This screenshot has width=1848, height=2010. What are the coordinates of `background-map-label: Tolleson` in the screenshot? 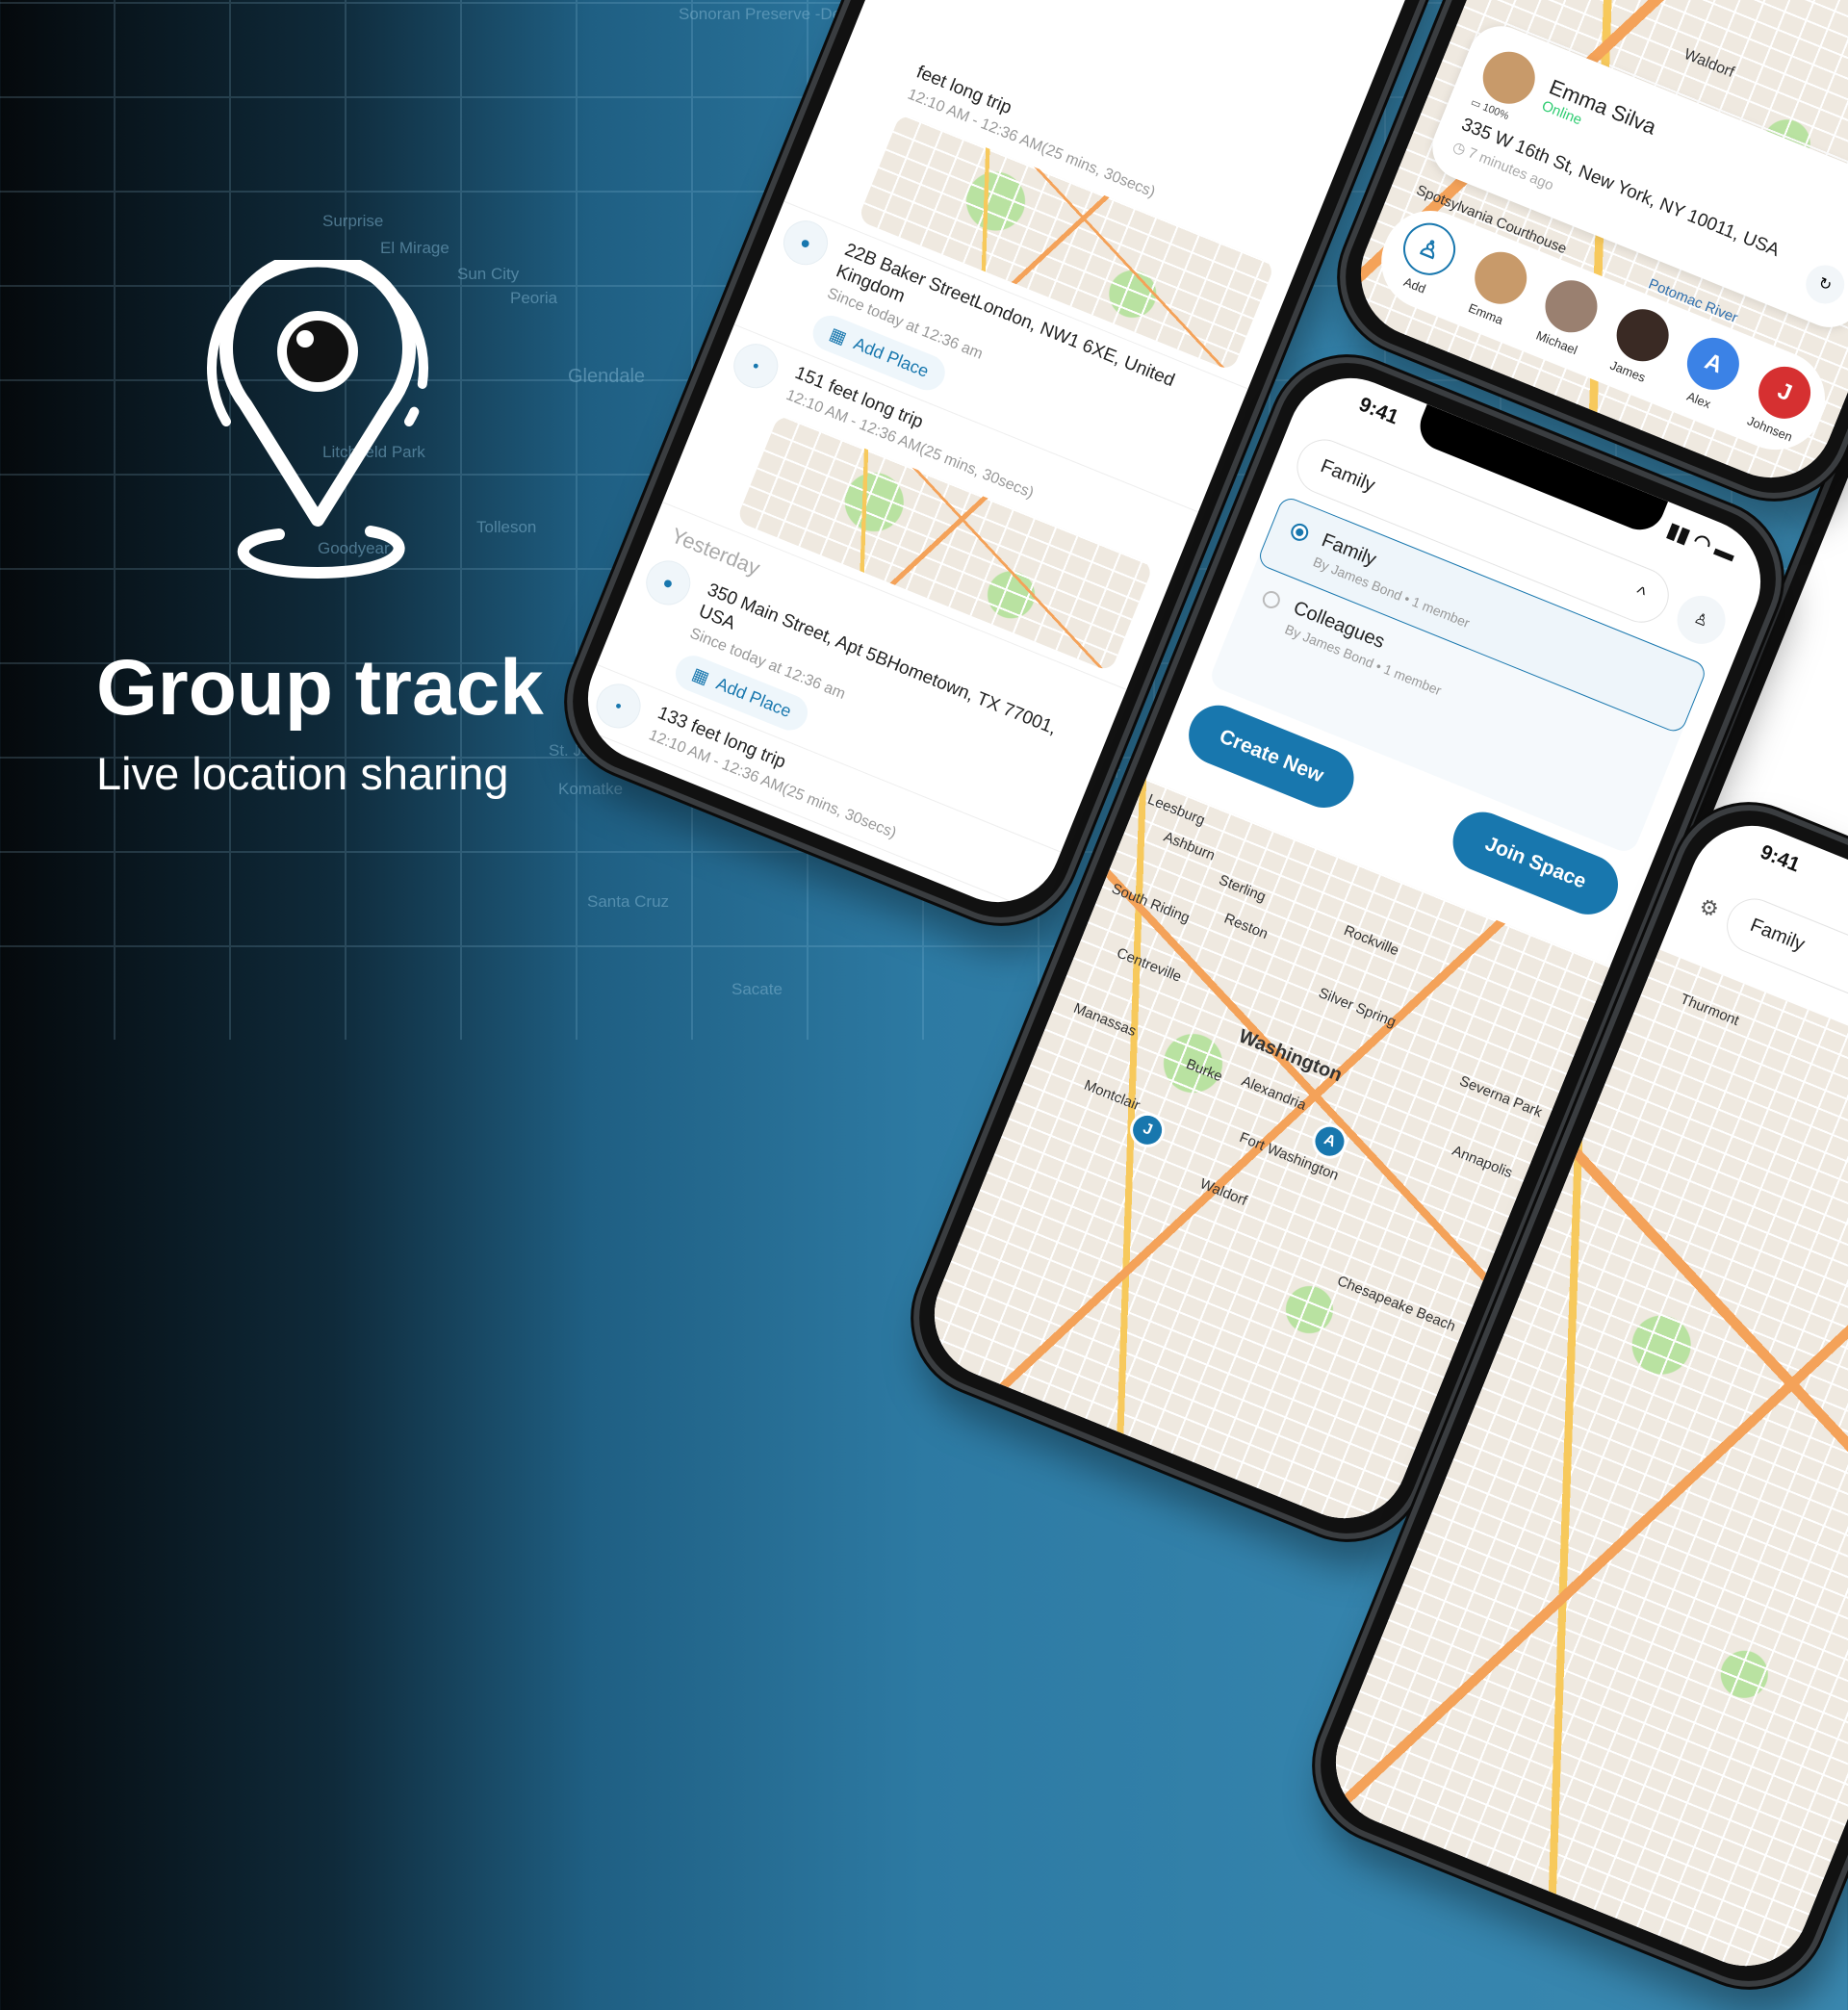 It's located at (506, 527).